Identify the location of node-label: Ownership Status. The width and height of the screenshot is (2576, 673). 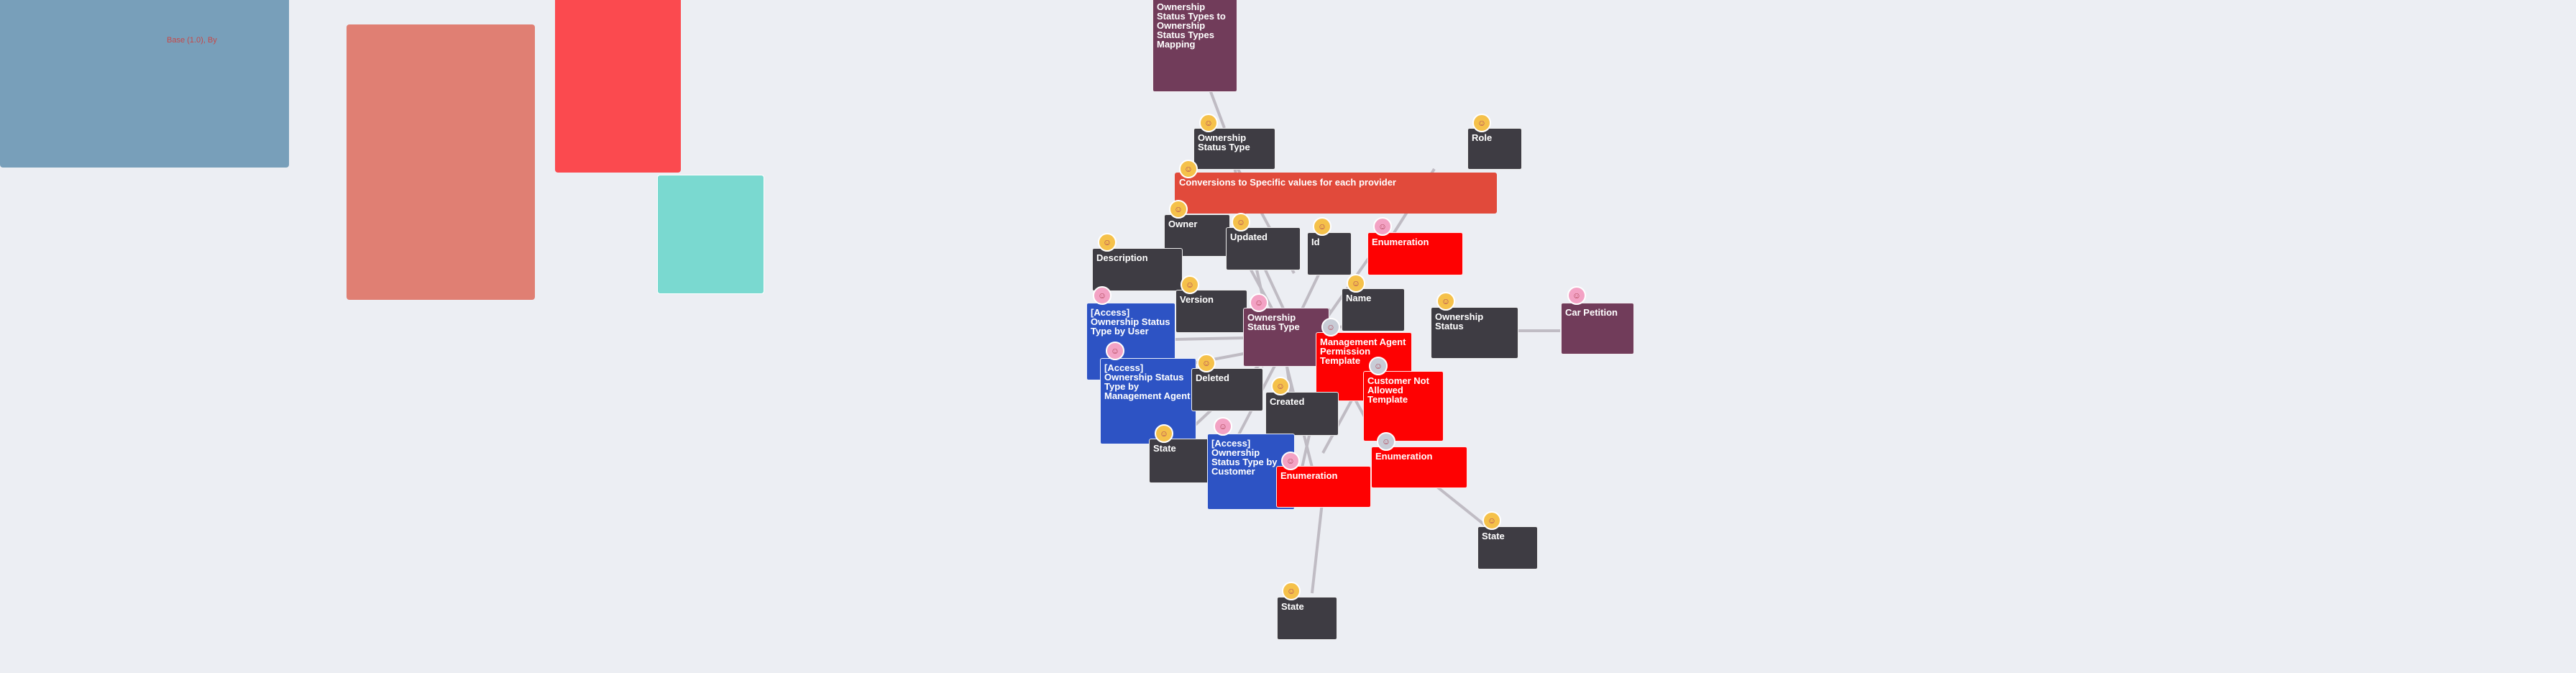
(1459, 321).